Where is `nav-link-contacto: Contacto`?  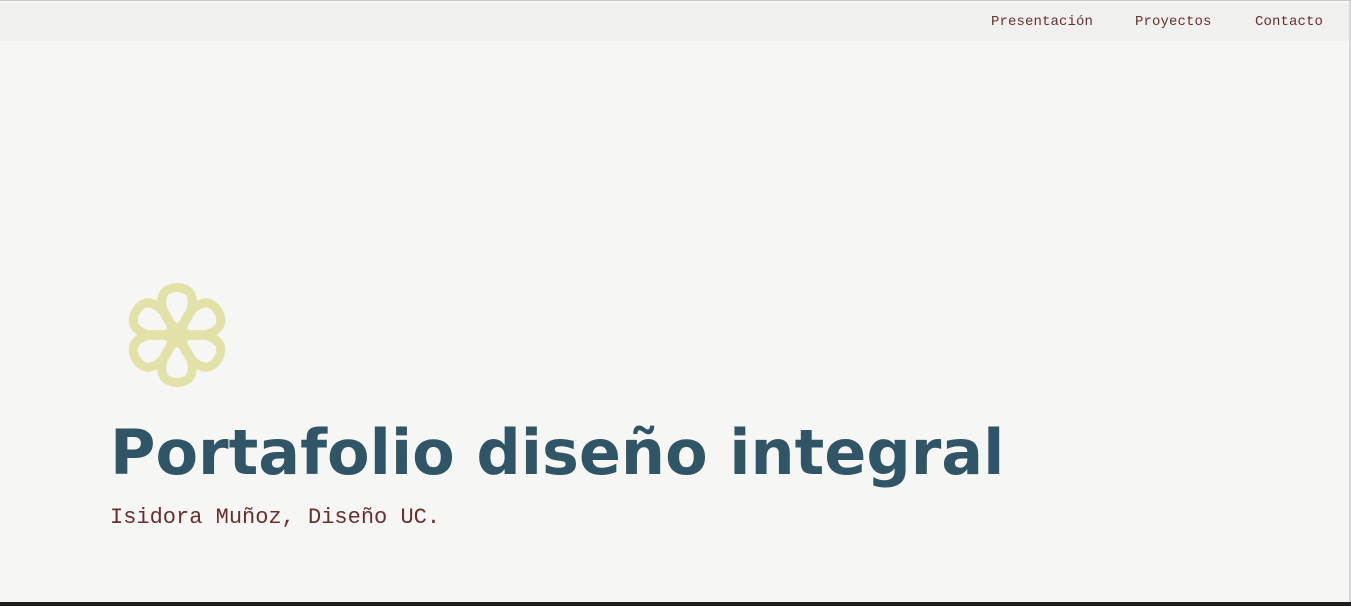
nav-link-contacto: Contacto is located at coordinates (1289, 22).